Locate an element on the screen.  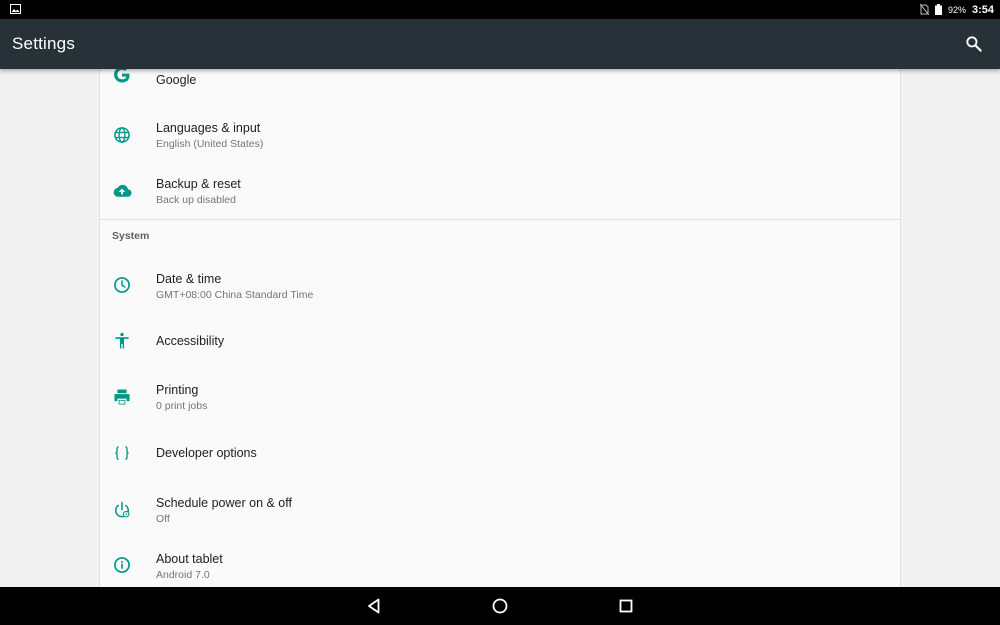
battery-icon is located at coordinates (938, 9).